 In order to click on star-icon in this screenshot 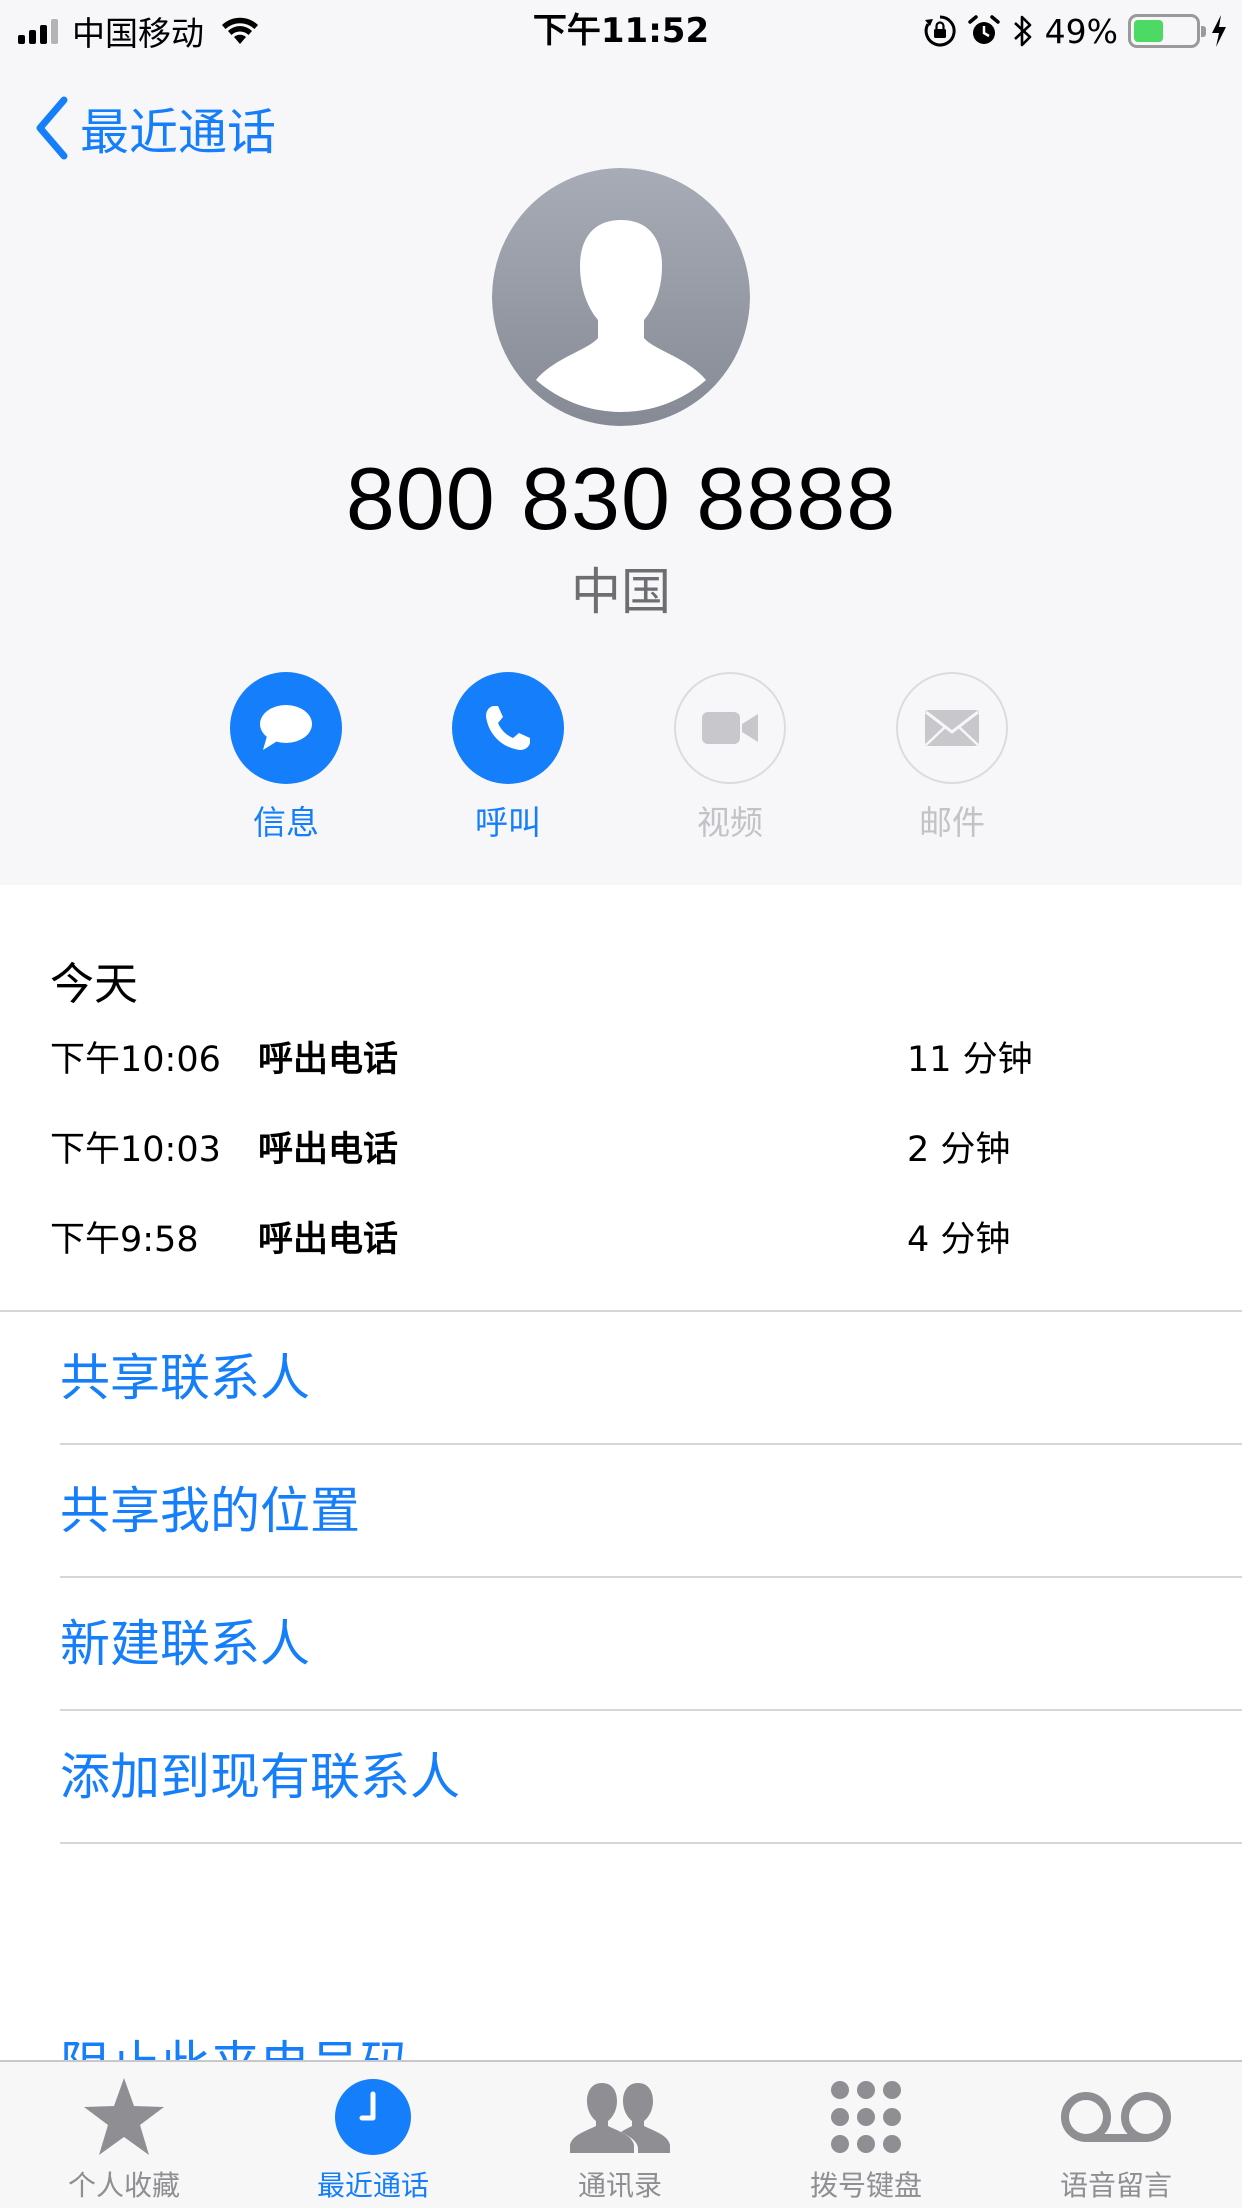, I will do `click(124, 2116)`.